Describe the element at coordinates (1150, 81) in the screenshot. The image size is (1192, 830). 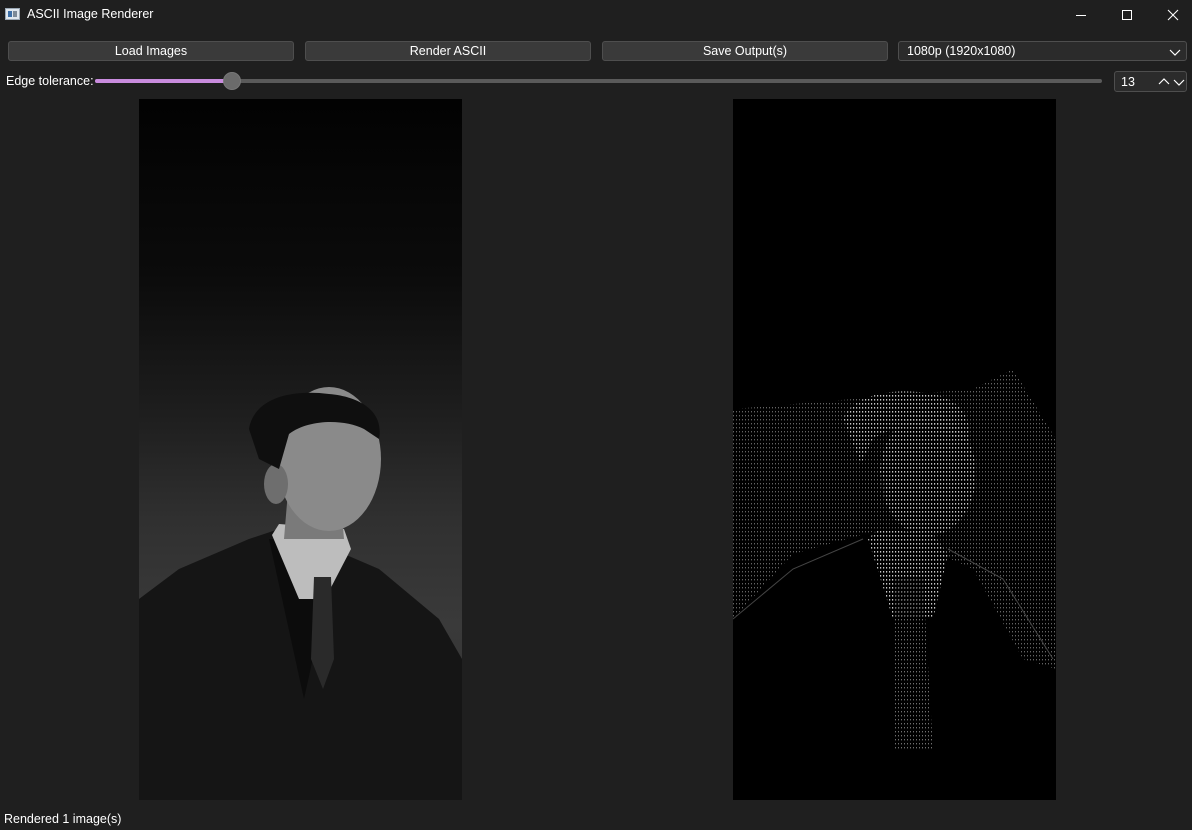
I see `edge-tolerance-spinbox: 13` at that location.